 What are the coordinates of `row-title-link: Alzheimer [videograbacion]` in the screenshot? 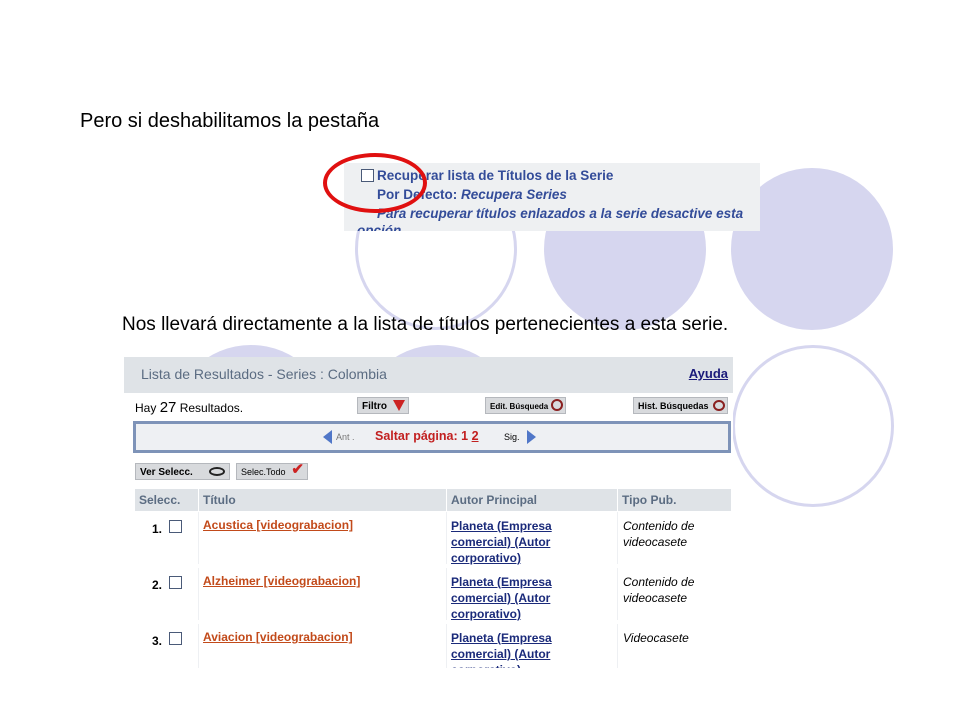 It's located at (281, 581).